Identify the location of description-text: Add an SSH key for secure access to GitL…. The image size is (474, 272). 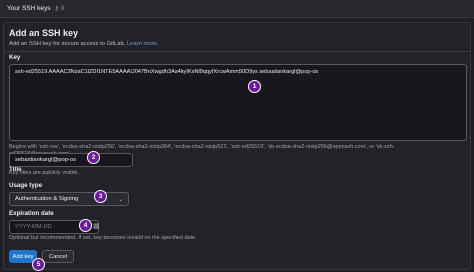
(67, 44).